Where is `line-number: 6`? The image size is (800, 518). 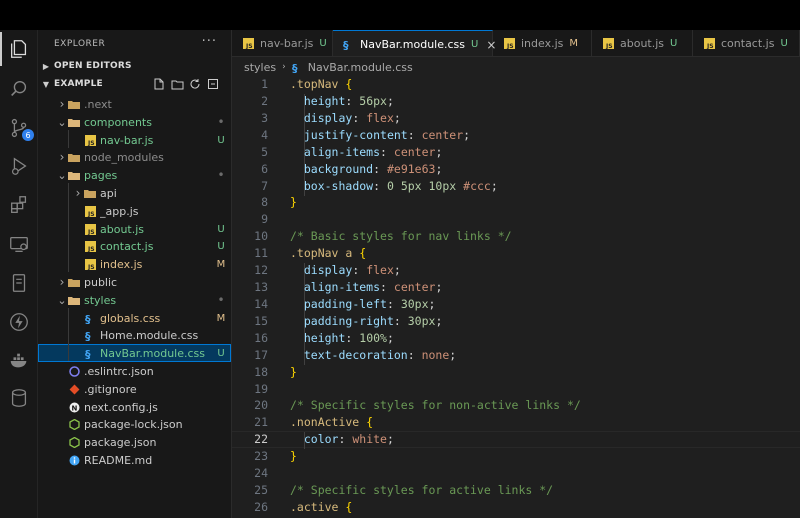 line-number: 6 is located at coordinates (264, 169).